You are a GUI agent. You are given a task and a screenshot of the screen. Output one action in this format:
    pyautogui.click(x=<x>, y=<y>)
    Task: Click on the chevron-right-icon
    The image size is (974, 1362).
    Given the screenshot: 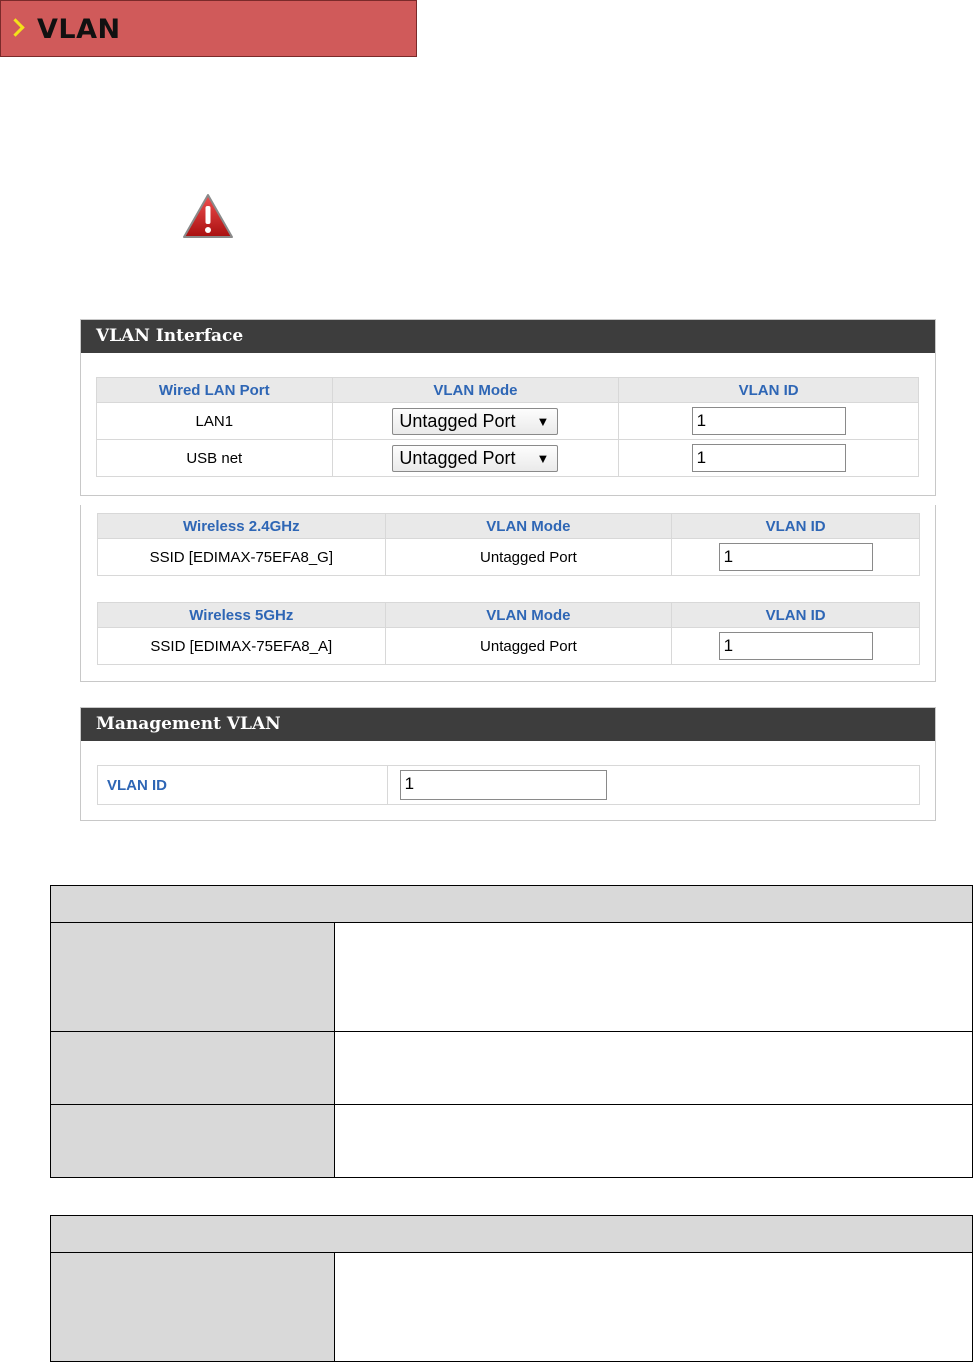 What is the action you would take?
    pyautogui.click(x=15, y=27)
    